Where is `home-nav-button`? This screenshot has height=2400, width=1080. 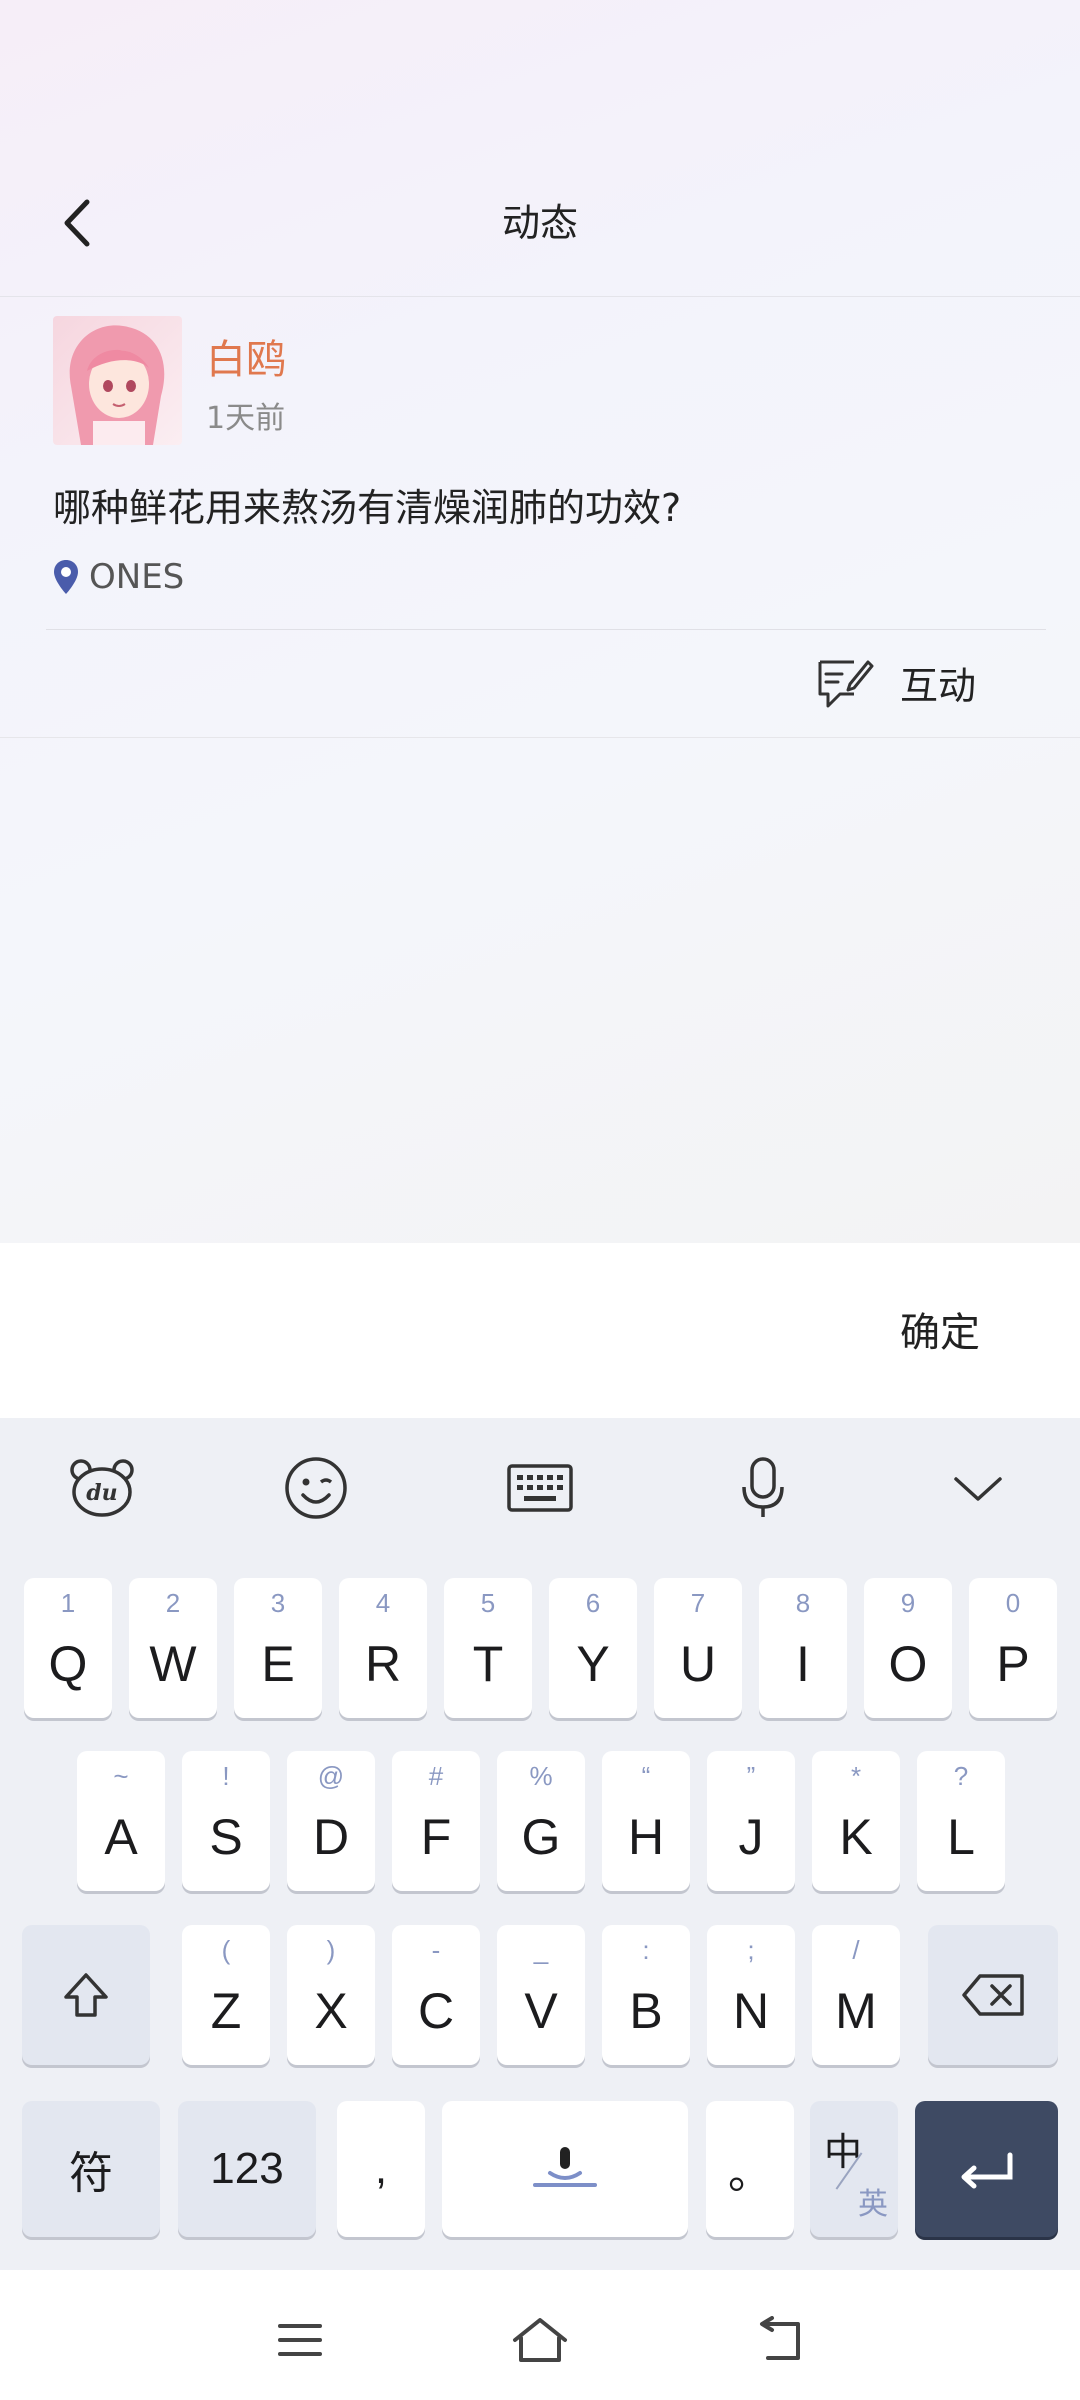
home-nav-button is located at coordinates (540, 2340).